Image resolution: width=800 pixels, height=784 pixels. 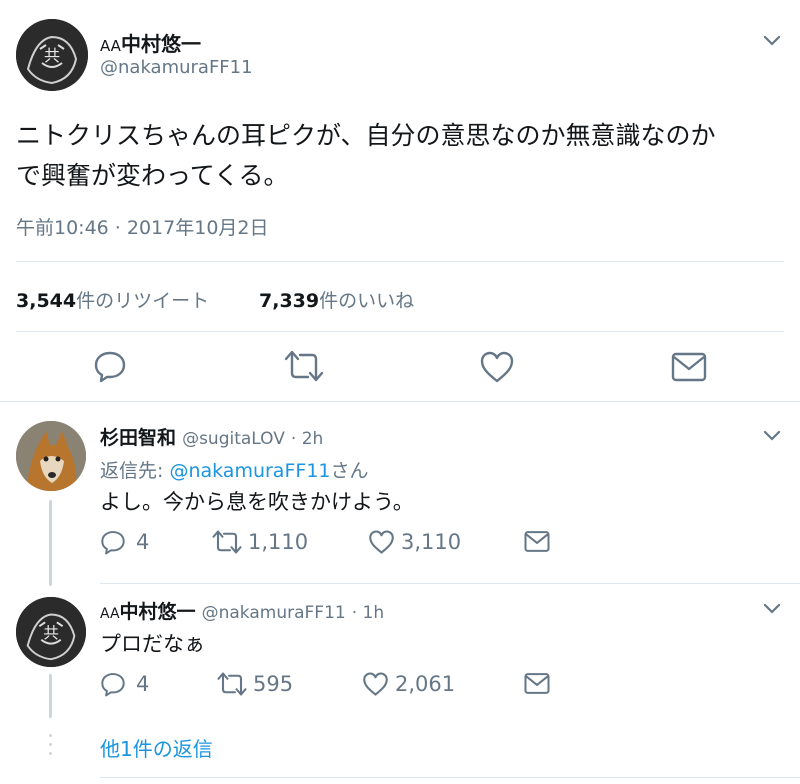 I want to click on reply-text: プロだなぁ, so click(x=152, y=644).